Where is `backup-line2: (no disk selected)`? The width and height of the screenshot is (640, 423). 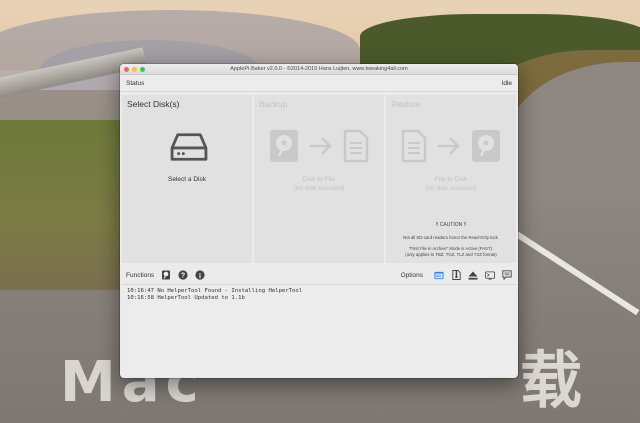 backup-line2: (no disk selected) is located at coordinates (319, 188).